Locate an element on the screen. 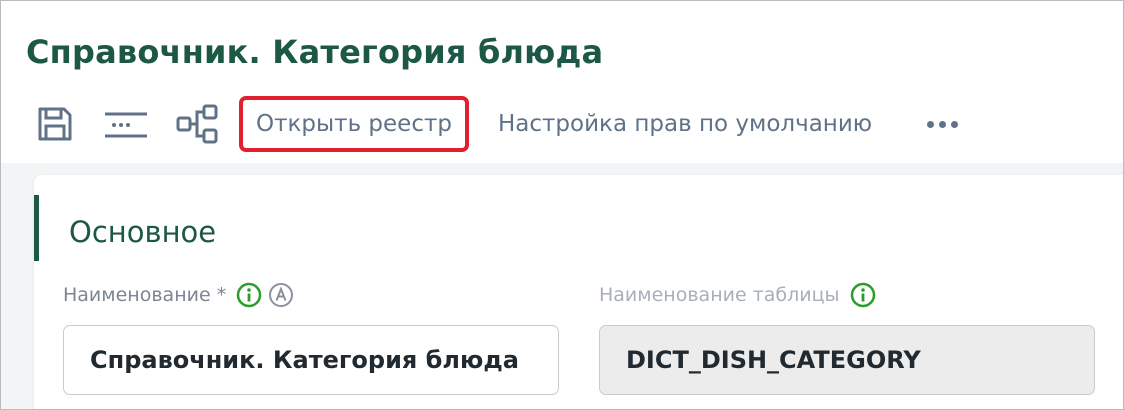  table-name-field-label: Наименование таблицы is located at coordinates (737, 295).